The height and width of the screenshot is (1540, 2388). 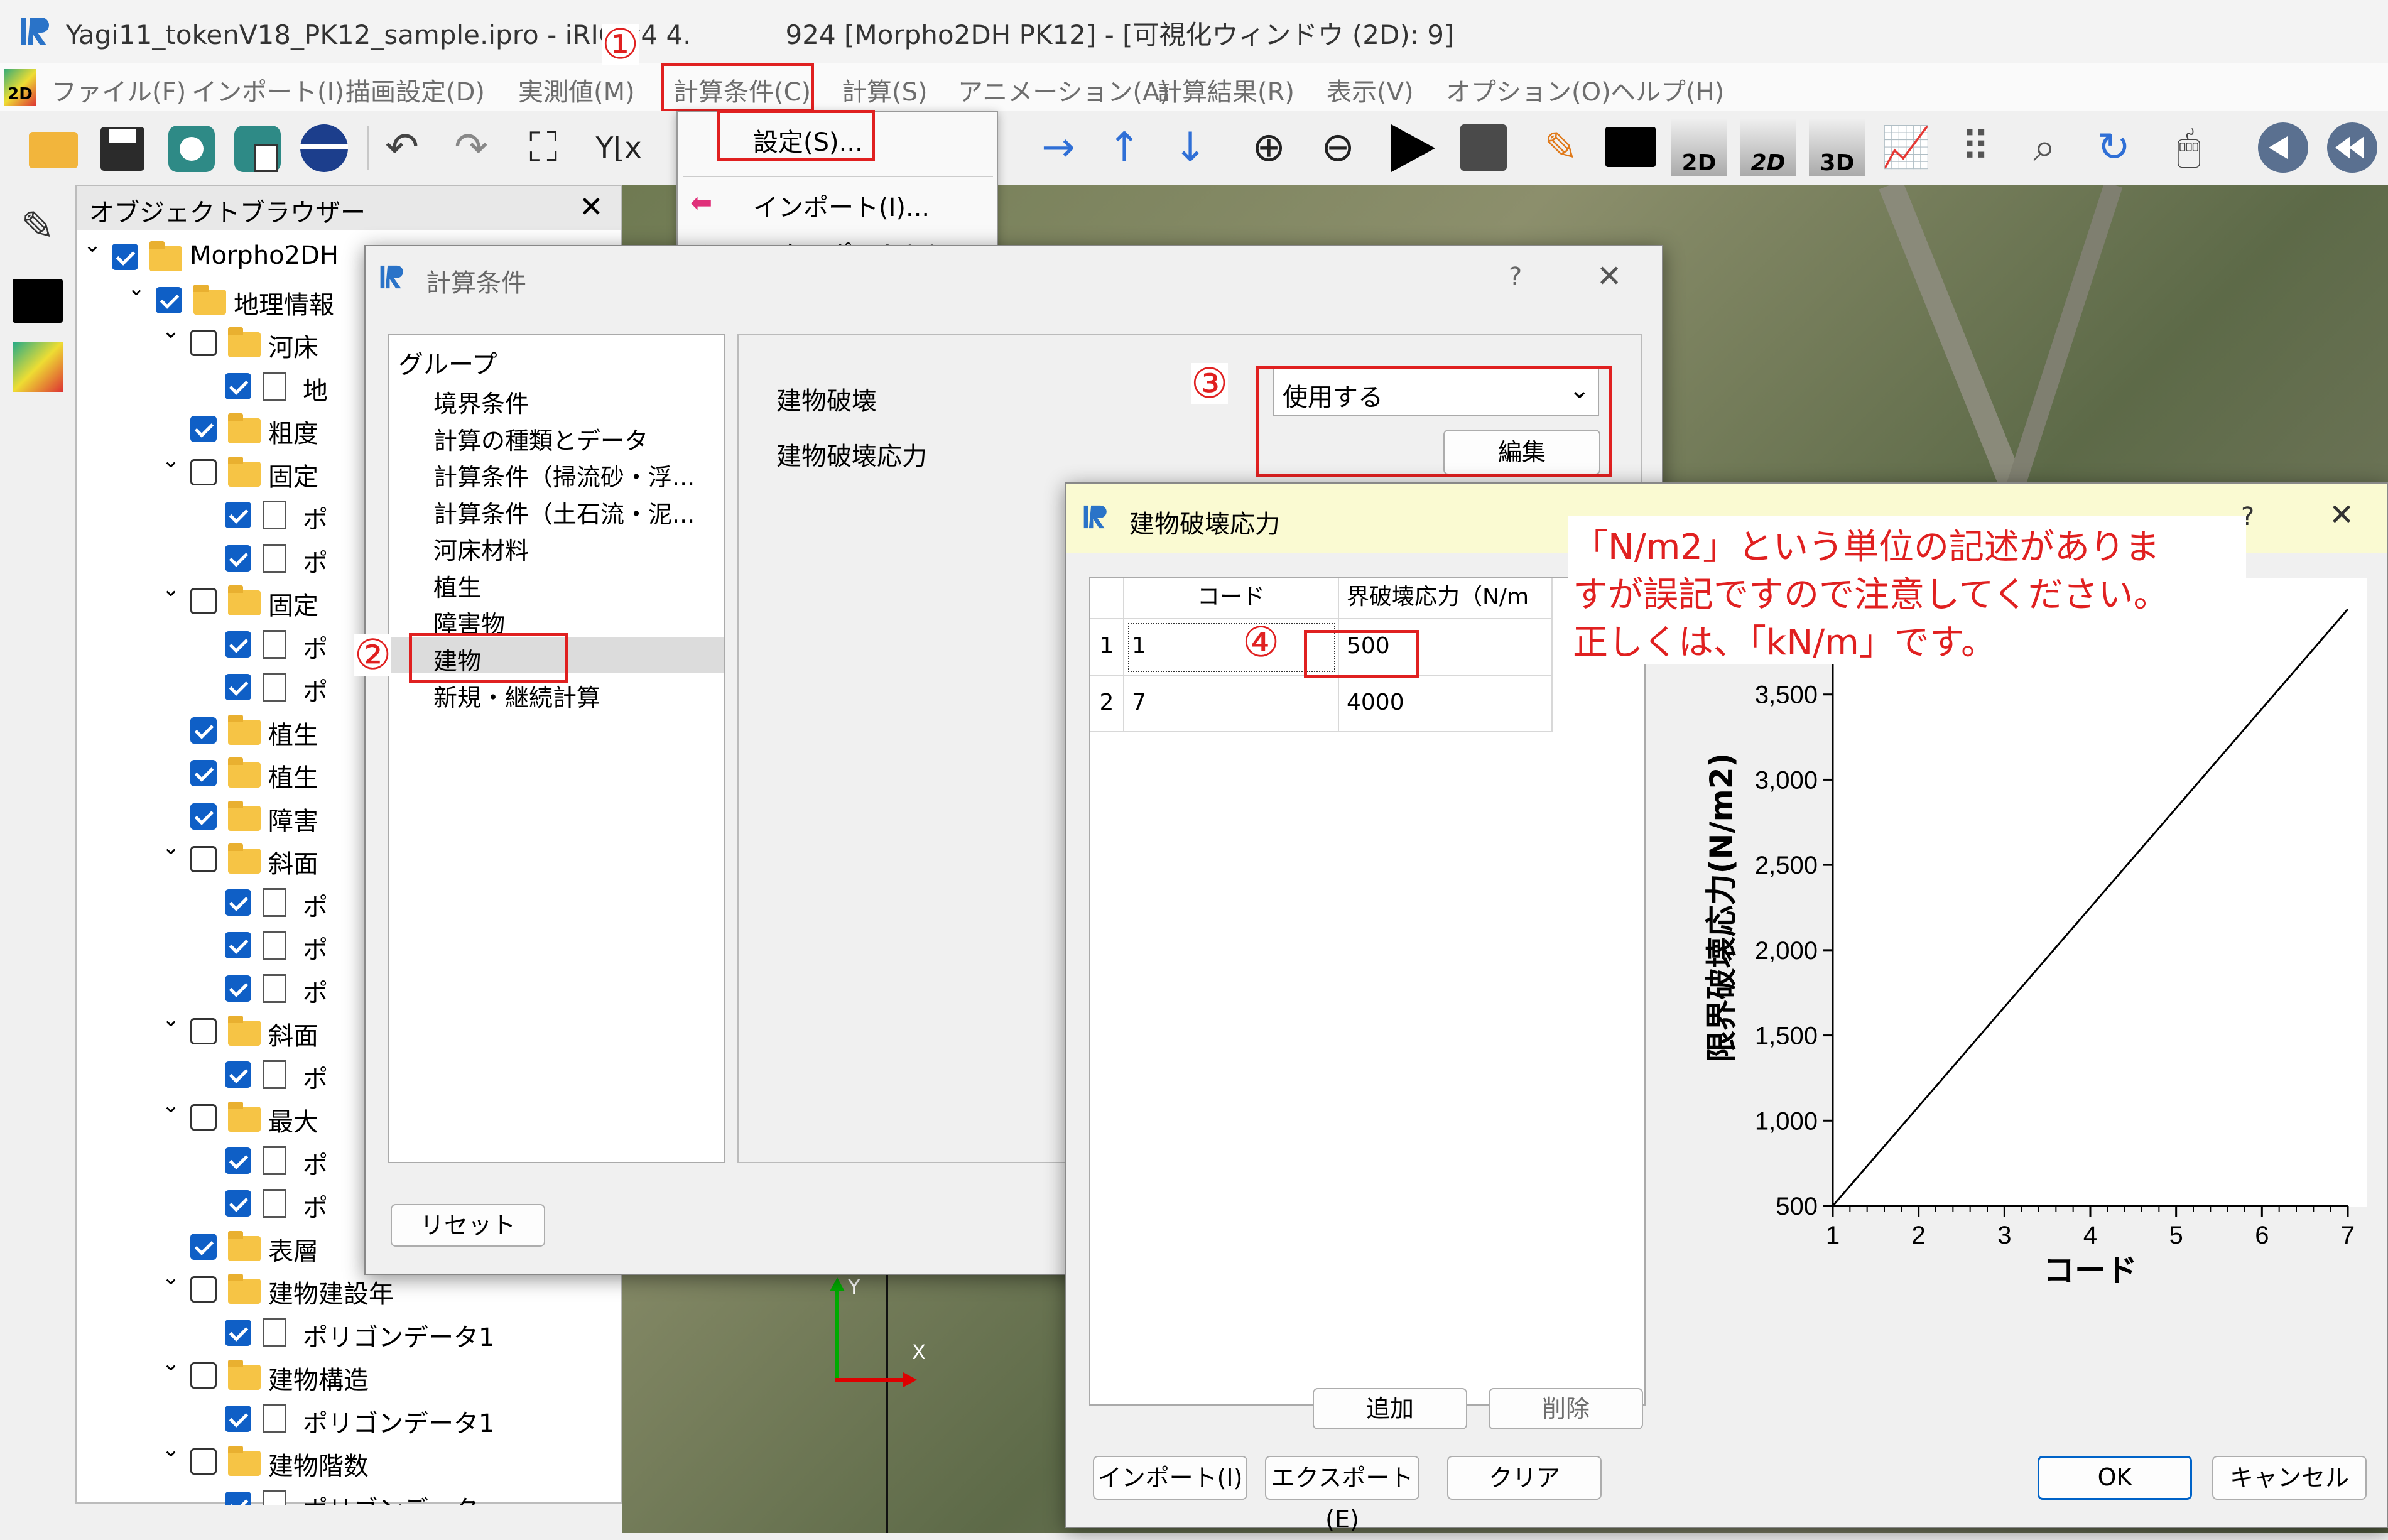 I want to click on tree-row: ポリゴンデータ1, so click(x=349, y=1333).